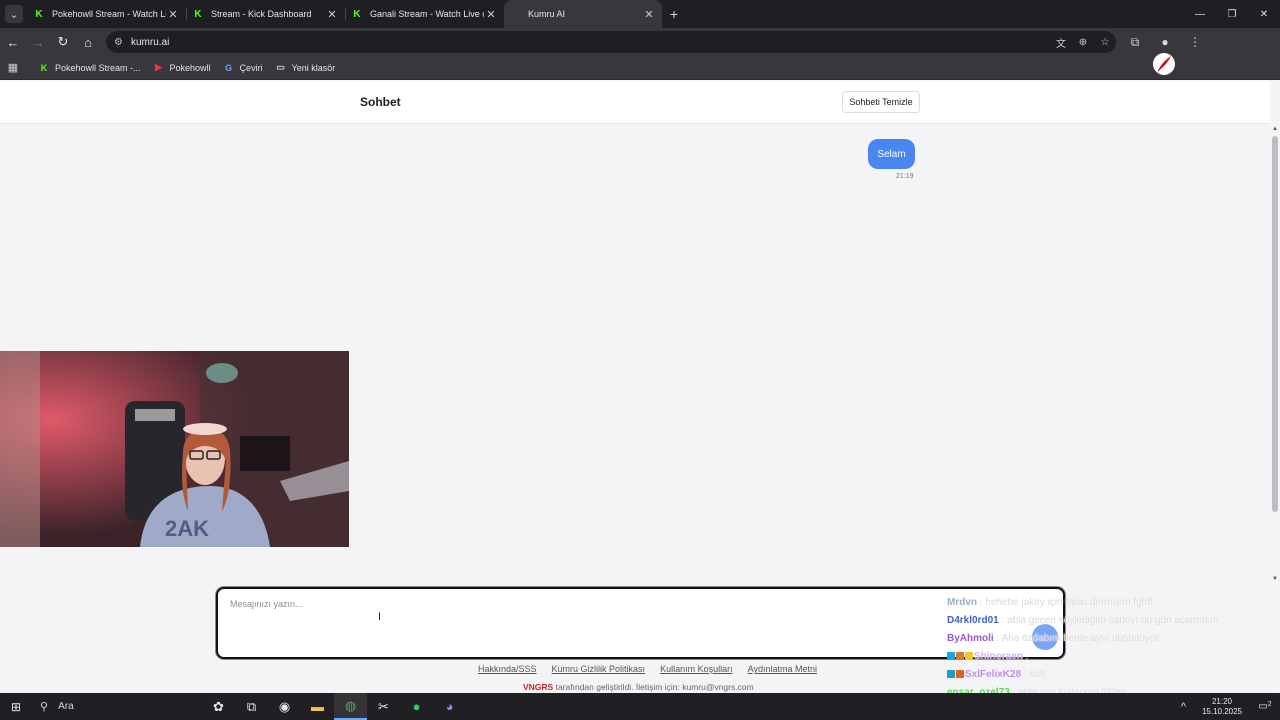 This screenshot has height=720, width=1280. What do you see at coordinates (611, 42) in the screenshot?
I see `address-bar: ⚙ kumru.ai 文 ⊕ ☆` at bounding box center [611, 42].